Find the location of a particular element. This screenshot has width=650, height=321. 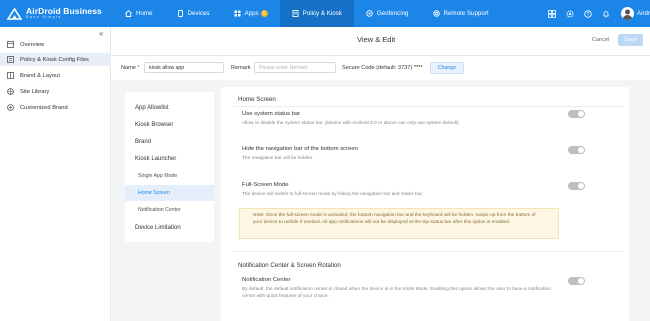

sidebar-item-site-library: Site Library is located at coordinates (55, 91).